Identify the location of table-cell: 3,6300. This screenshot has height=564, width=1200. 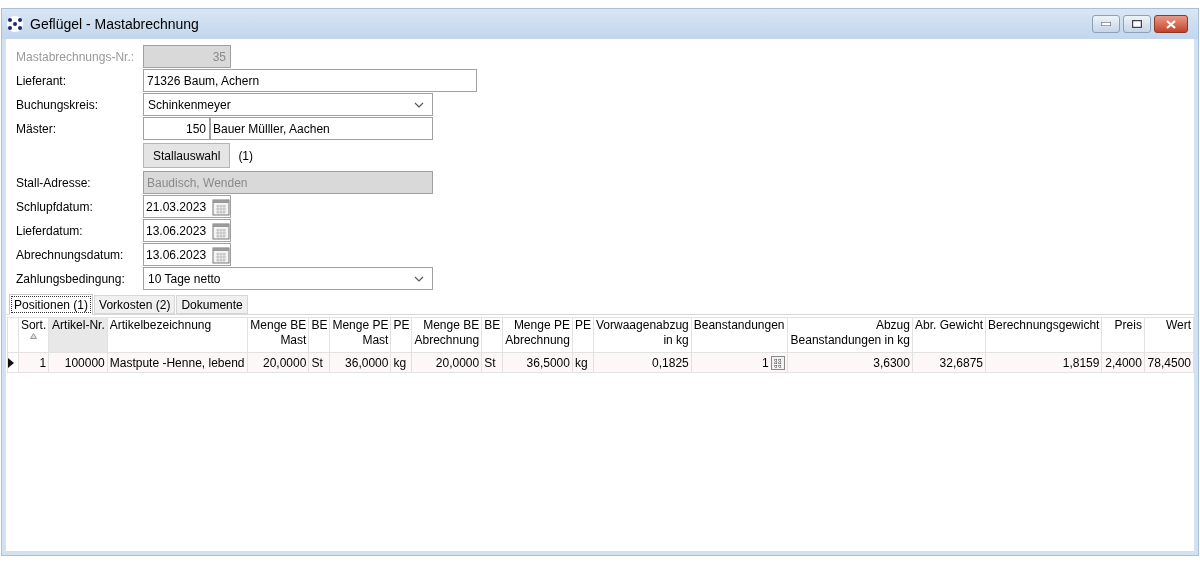
(891, 362).